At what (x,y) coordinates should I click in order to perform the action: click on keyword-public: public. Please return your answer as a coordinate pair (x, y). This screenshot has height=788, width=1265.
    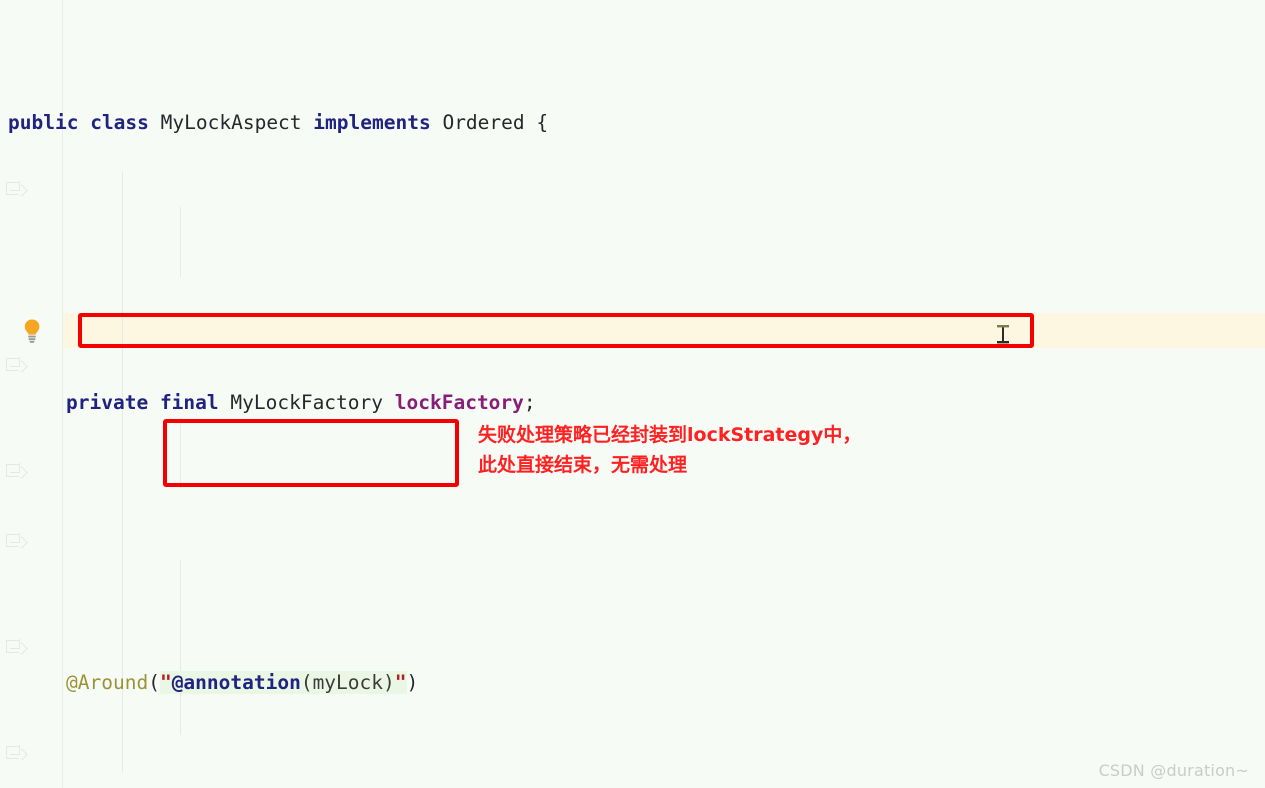
    Looking at the image, I should click on (43, 122).